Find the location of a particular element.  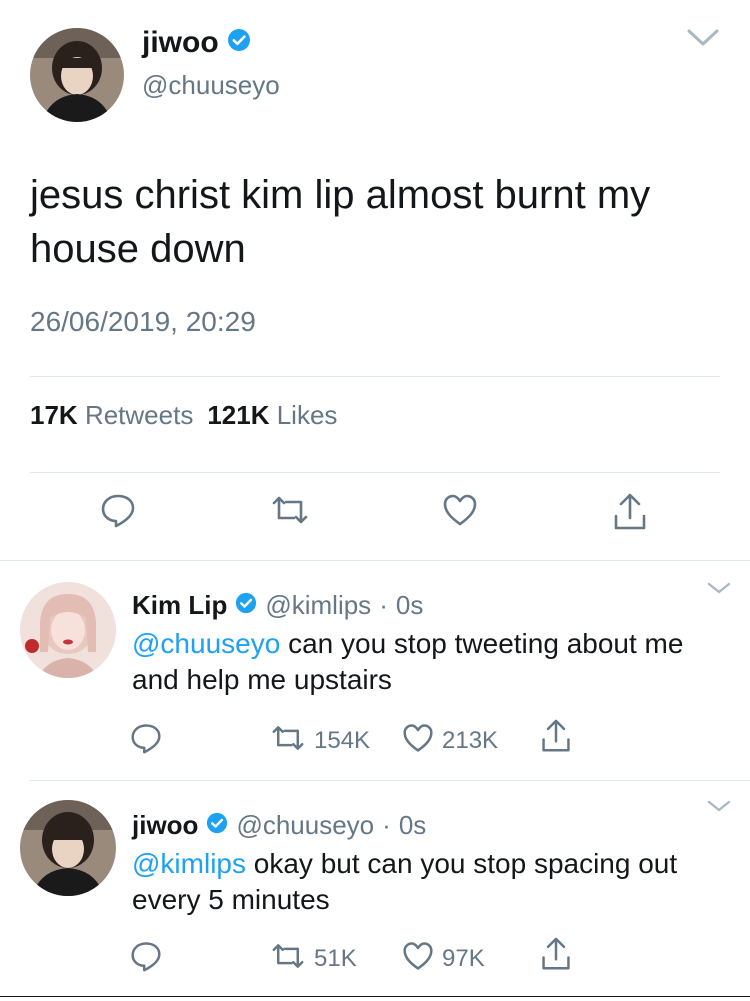

like-button: 213K is located at coordinates (450, 740).